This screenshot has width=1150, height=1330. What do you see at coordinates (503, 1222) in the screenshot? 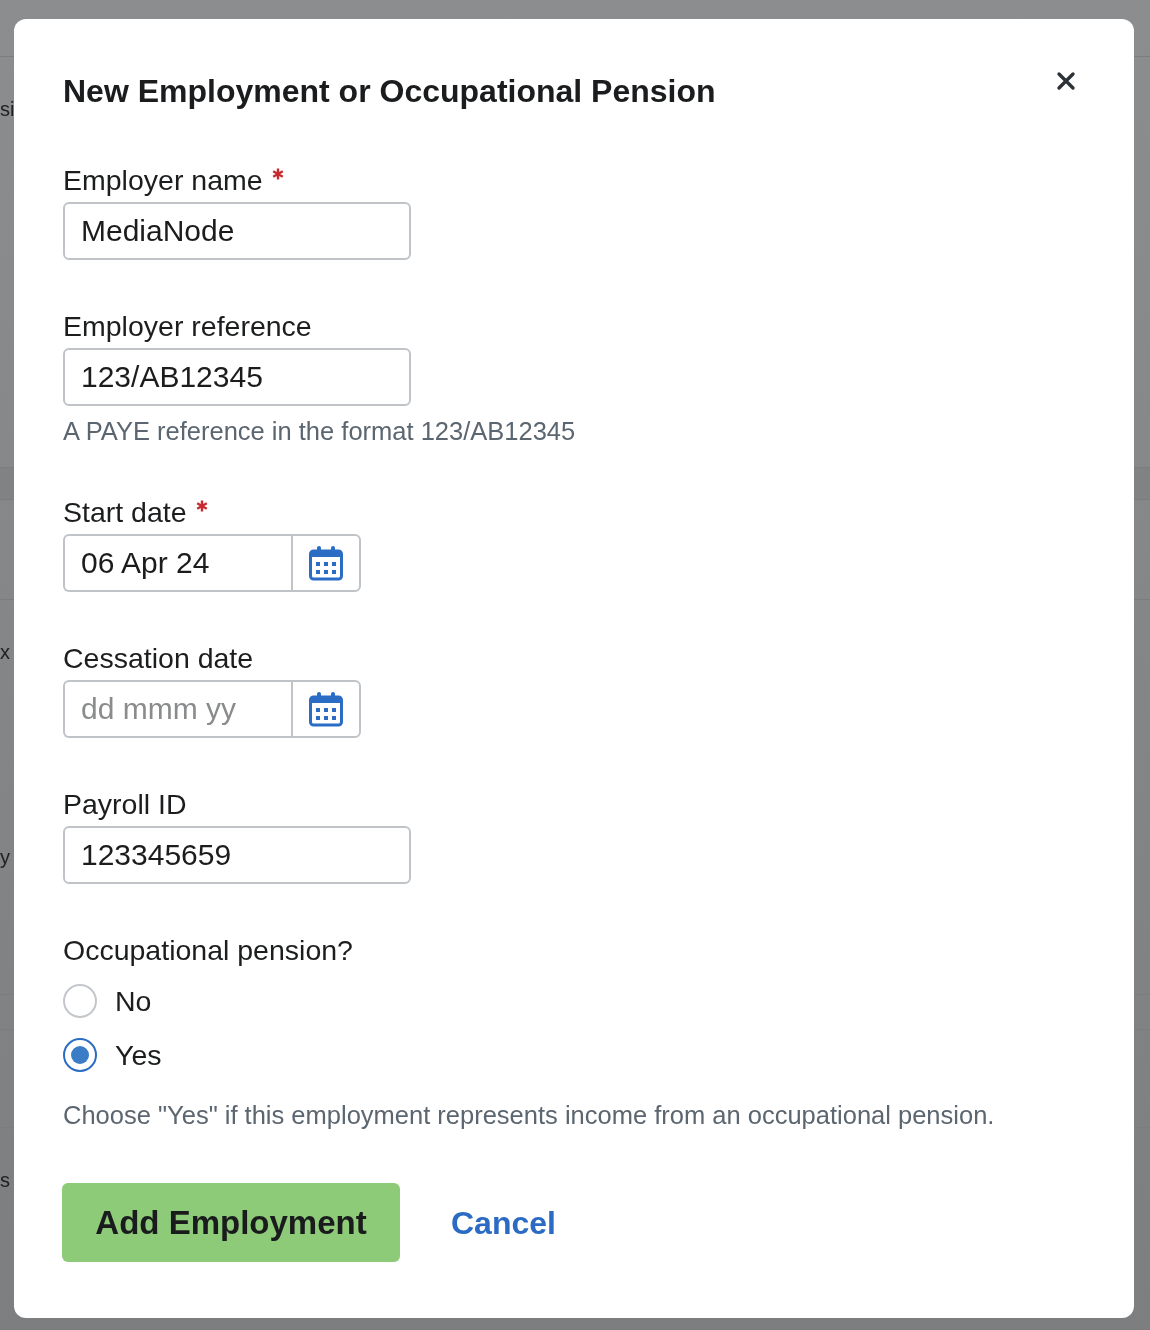
I see `cancel-link: Cancel` at bounding box center [503, 1222].